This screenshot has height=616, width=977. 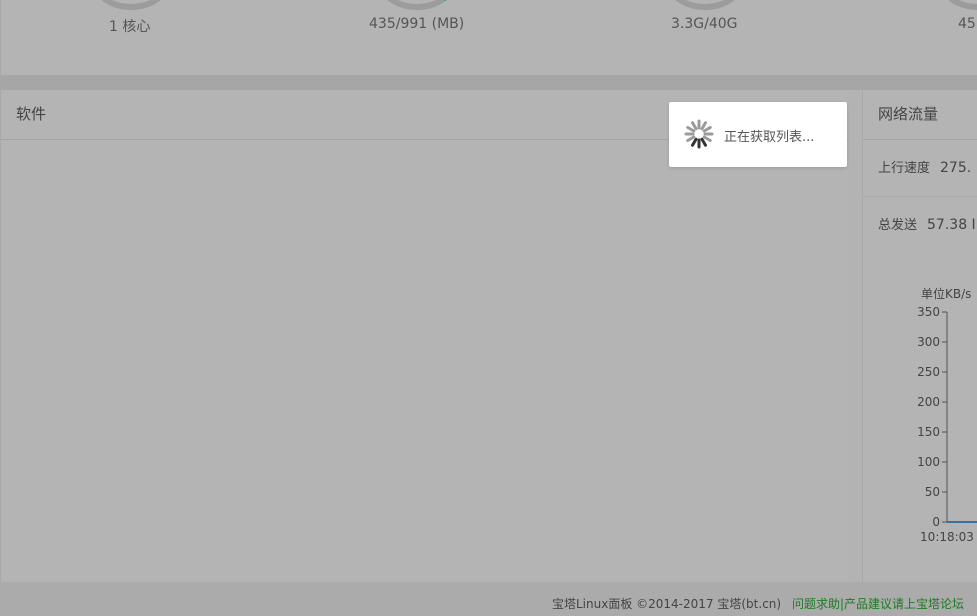 What do you see at coordinates (956, 168) in the screenshot?
I see `upload-speed-value: 275.` at bounding box center [956, 168].